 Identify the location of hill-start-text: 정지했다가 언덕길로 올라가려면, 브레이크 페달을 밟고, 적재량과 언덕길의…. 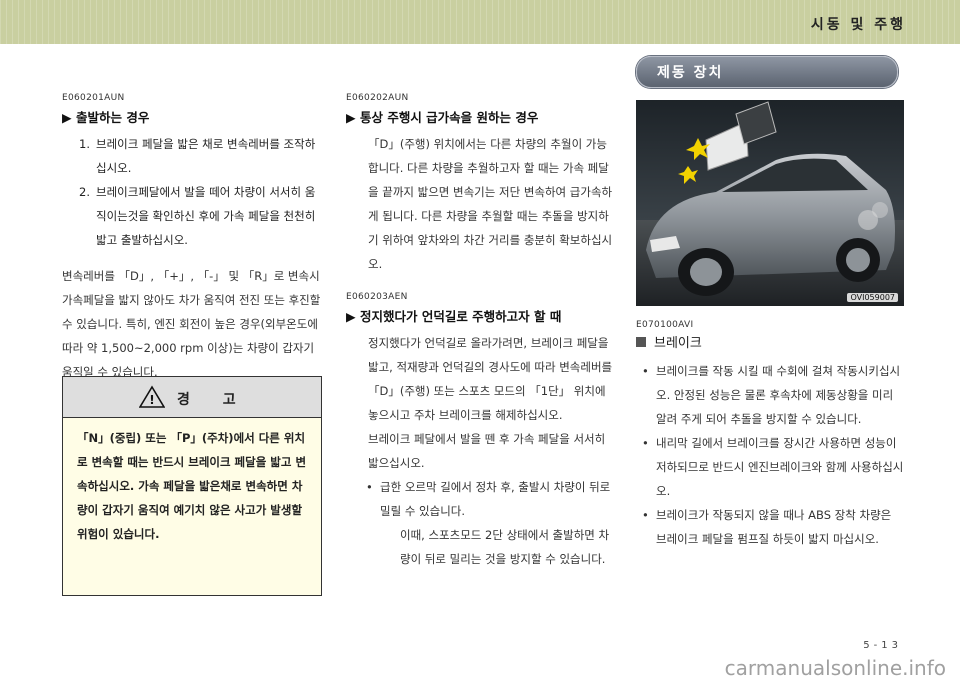
(490, 379).